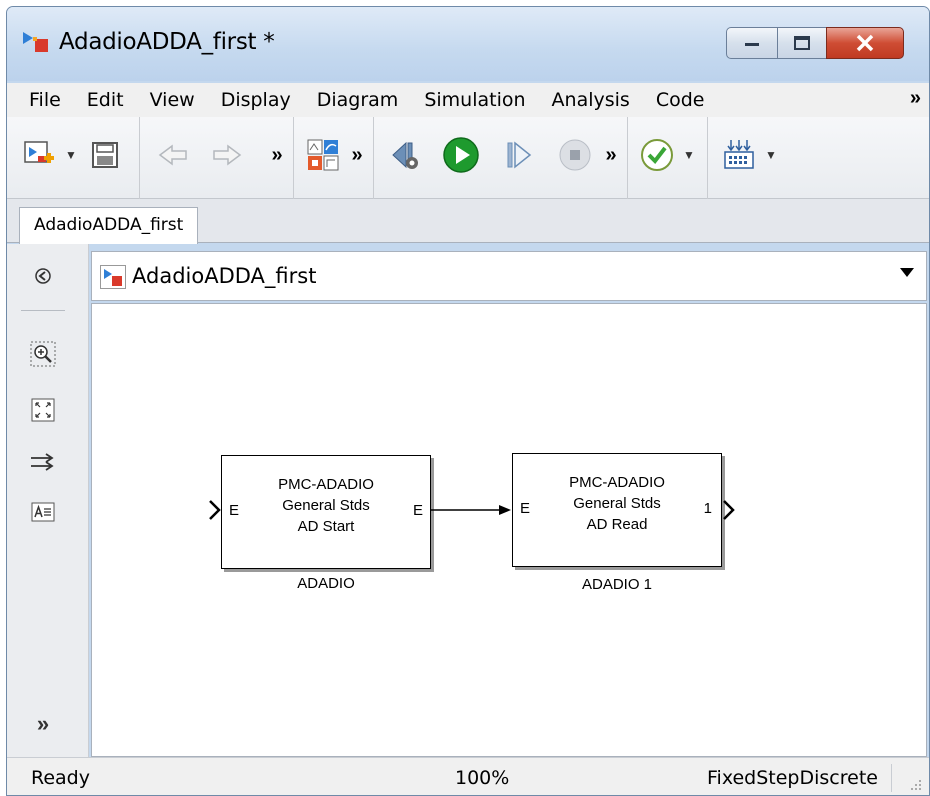 The image size is (930, 796). I want to click on back-arrow-icon, so click(172, 155).